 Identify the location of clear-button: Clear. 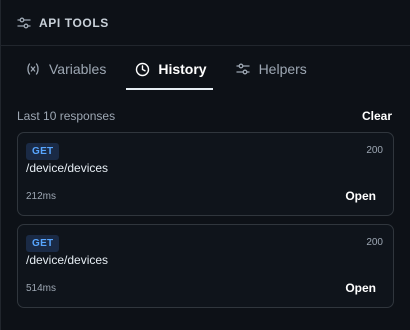
(377, 116).